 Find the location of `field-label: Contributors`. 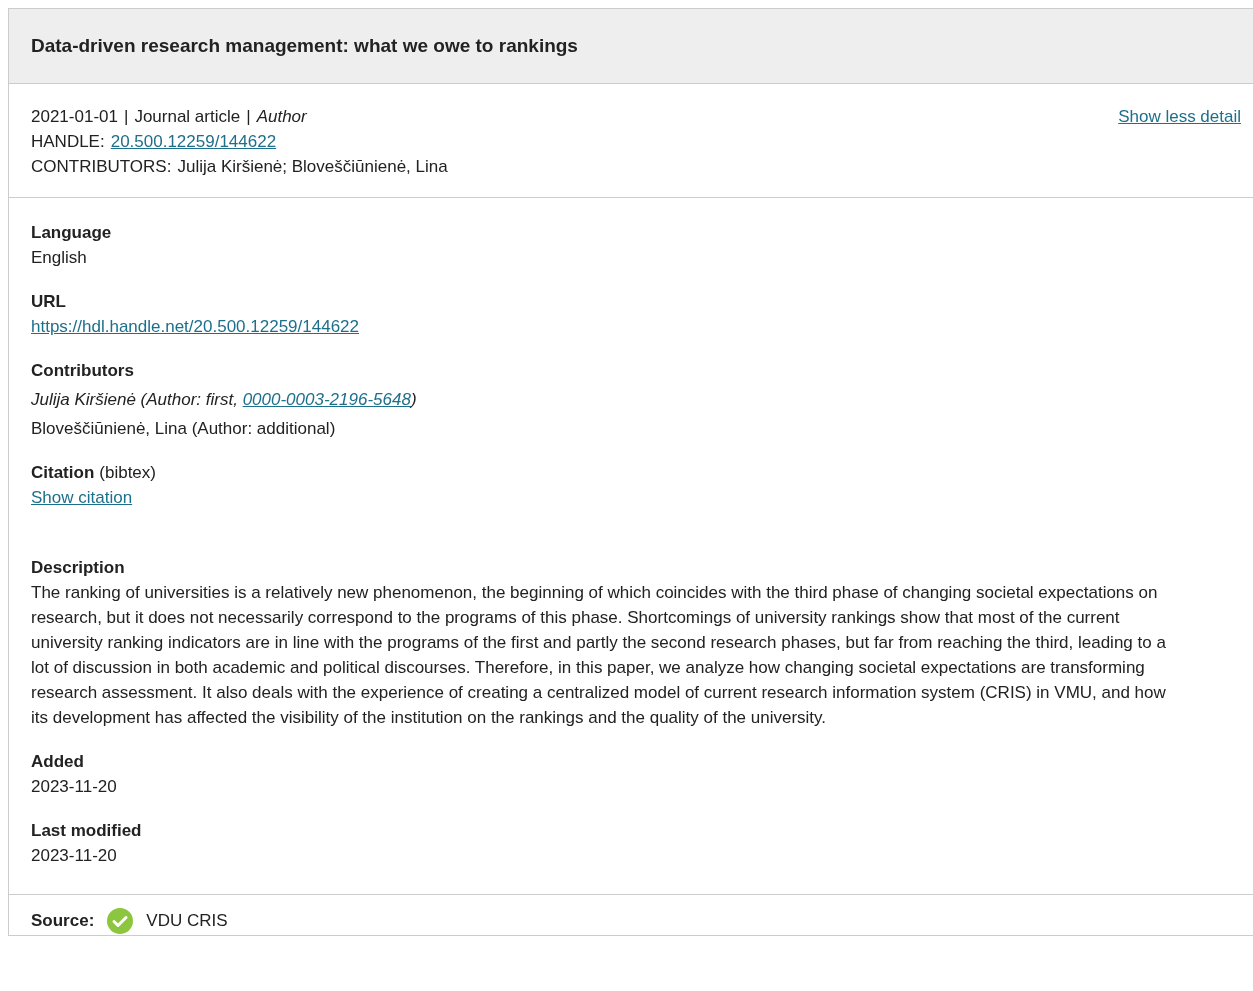

field-label: Contributors is located at coordinates (82, 370).